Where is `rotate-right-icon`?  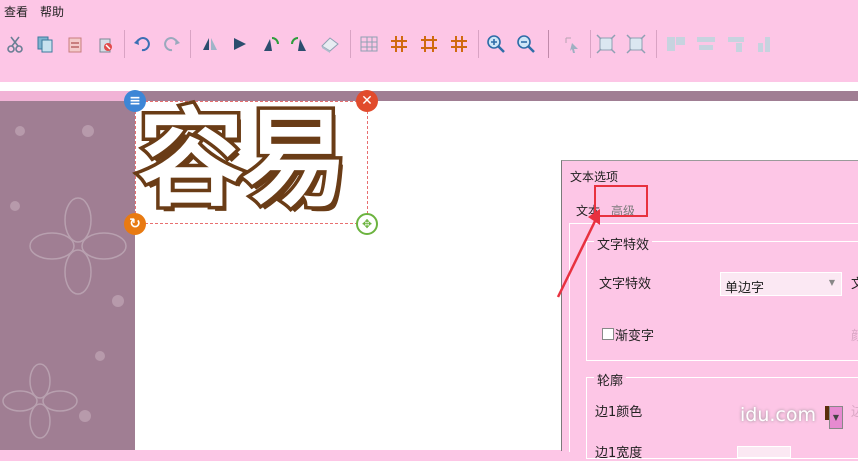
rotate-right-icon is located at coordinates (300, 44).